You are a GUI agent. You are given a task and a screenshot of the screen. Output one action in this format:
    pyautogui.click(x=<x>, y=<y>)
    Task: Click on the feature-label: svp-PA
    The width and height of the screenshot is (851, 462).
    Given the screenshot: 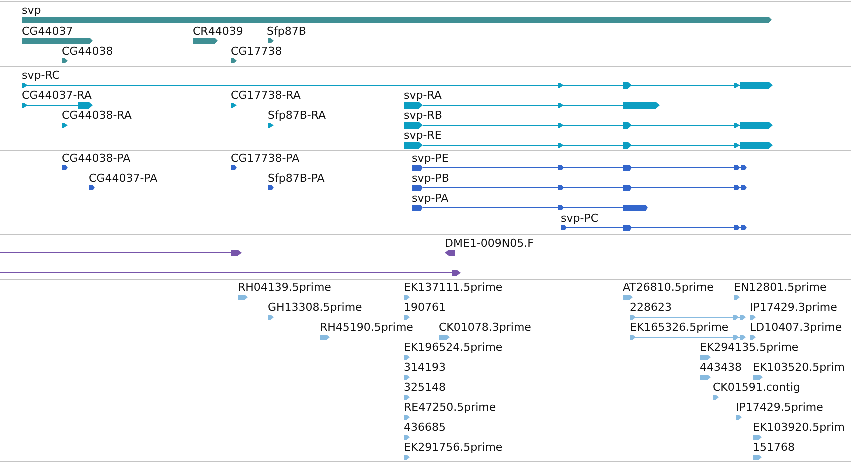 What is the action you would take?
    pyautogui.click(x=430, y=198)
    